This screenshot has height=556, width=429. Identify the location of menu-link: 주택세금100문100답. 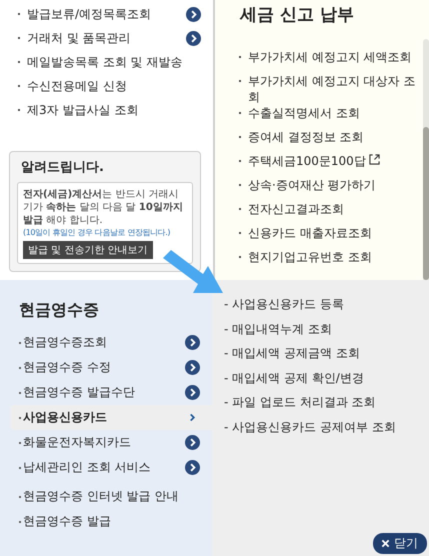
(335, 161).